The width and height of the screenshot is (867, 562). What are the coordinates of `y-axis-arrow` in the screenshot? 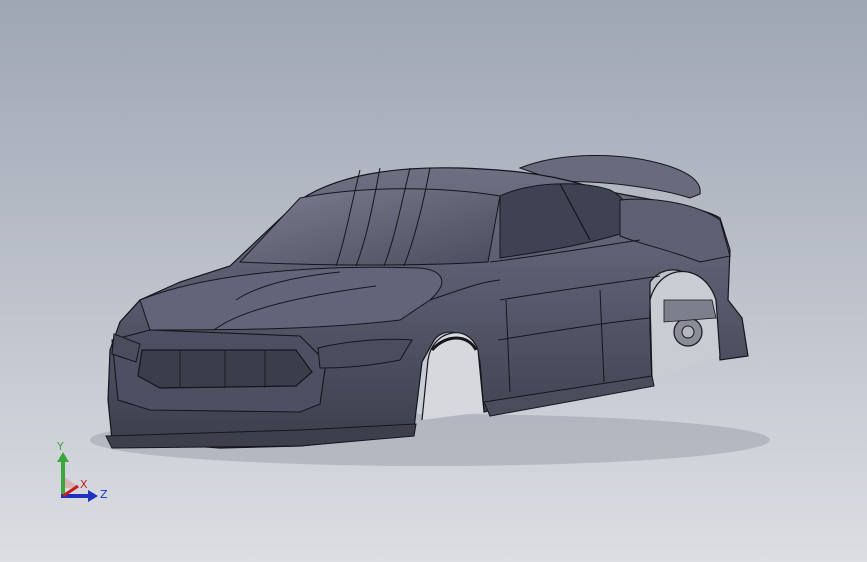 It's located at (63, 457).